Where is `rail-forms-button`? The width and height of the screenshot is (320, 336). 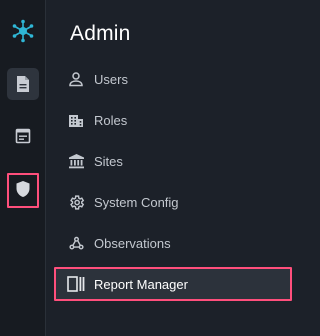 rail-forms-button is located at coordinates (23, 136).